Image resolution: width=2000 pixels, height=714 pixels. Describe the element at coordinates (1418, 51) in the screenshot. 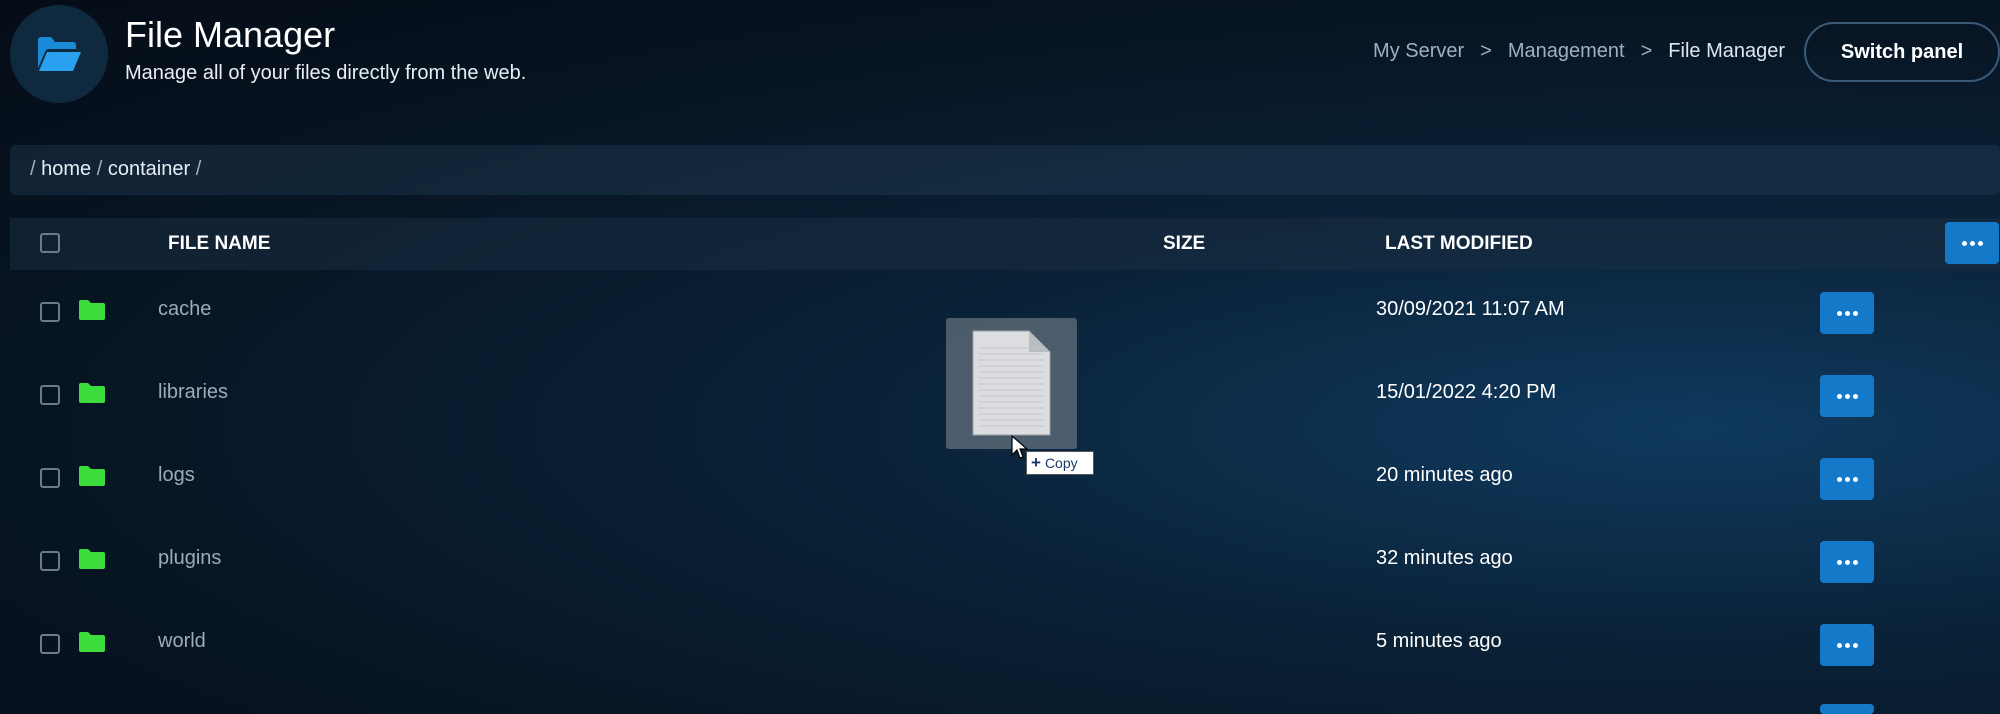

I see `breadcrumb-my-server: My Server` at that location.